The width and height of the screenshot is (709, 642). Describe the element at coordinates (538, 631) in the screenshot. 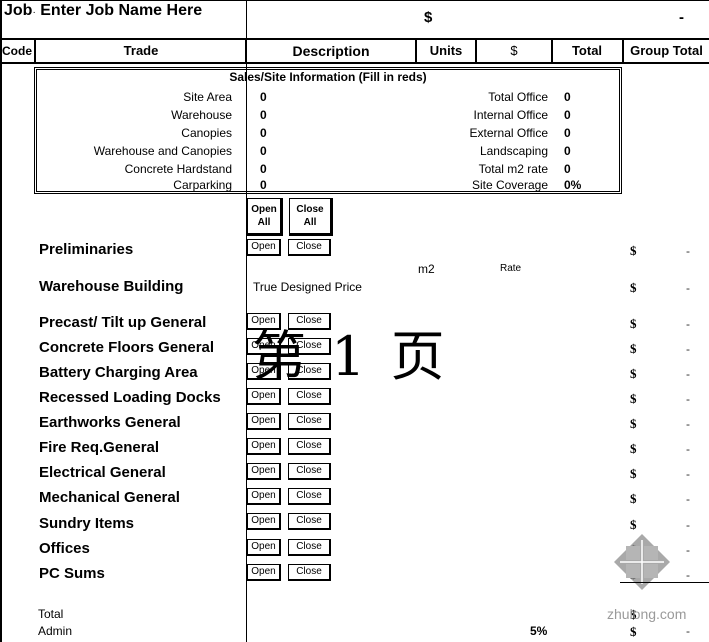

I see `admin-percent: 5%` at that location.